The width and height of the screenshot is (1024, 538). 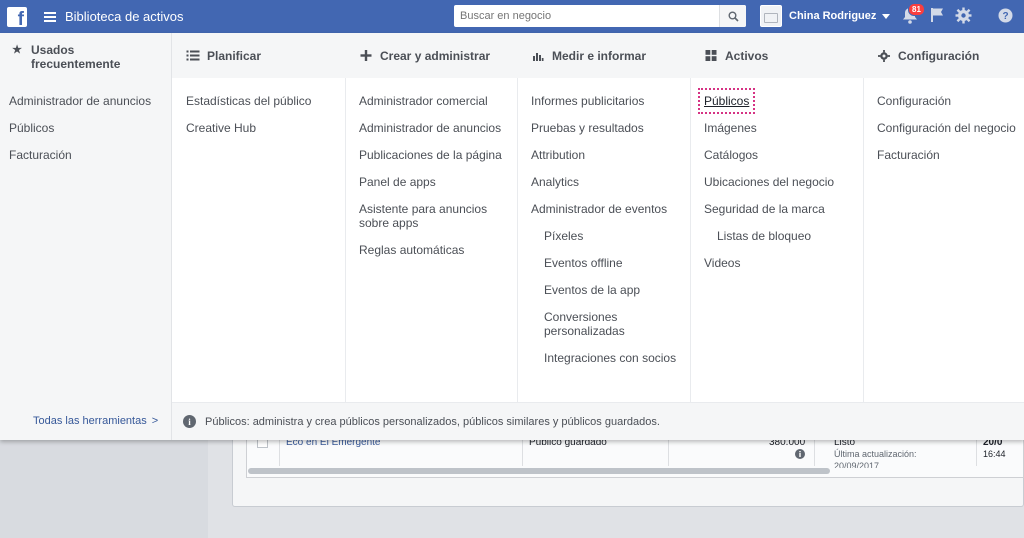 What do you see at coordinates (234, 55) in the screenshot?
I see `column-title: Planificar` at bounding box center [234, 55].